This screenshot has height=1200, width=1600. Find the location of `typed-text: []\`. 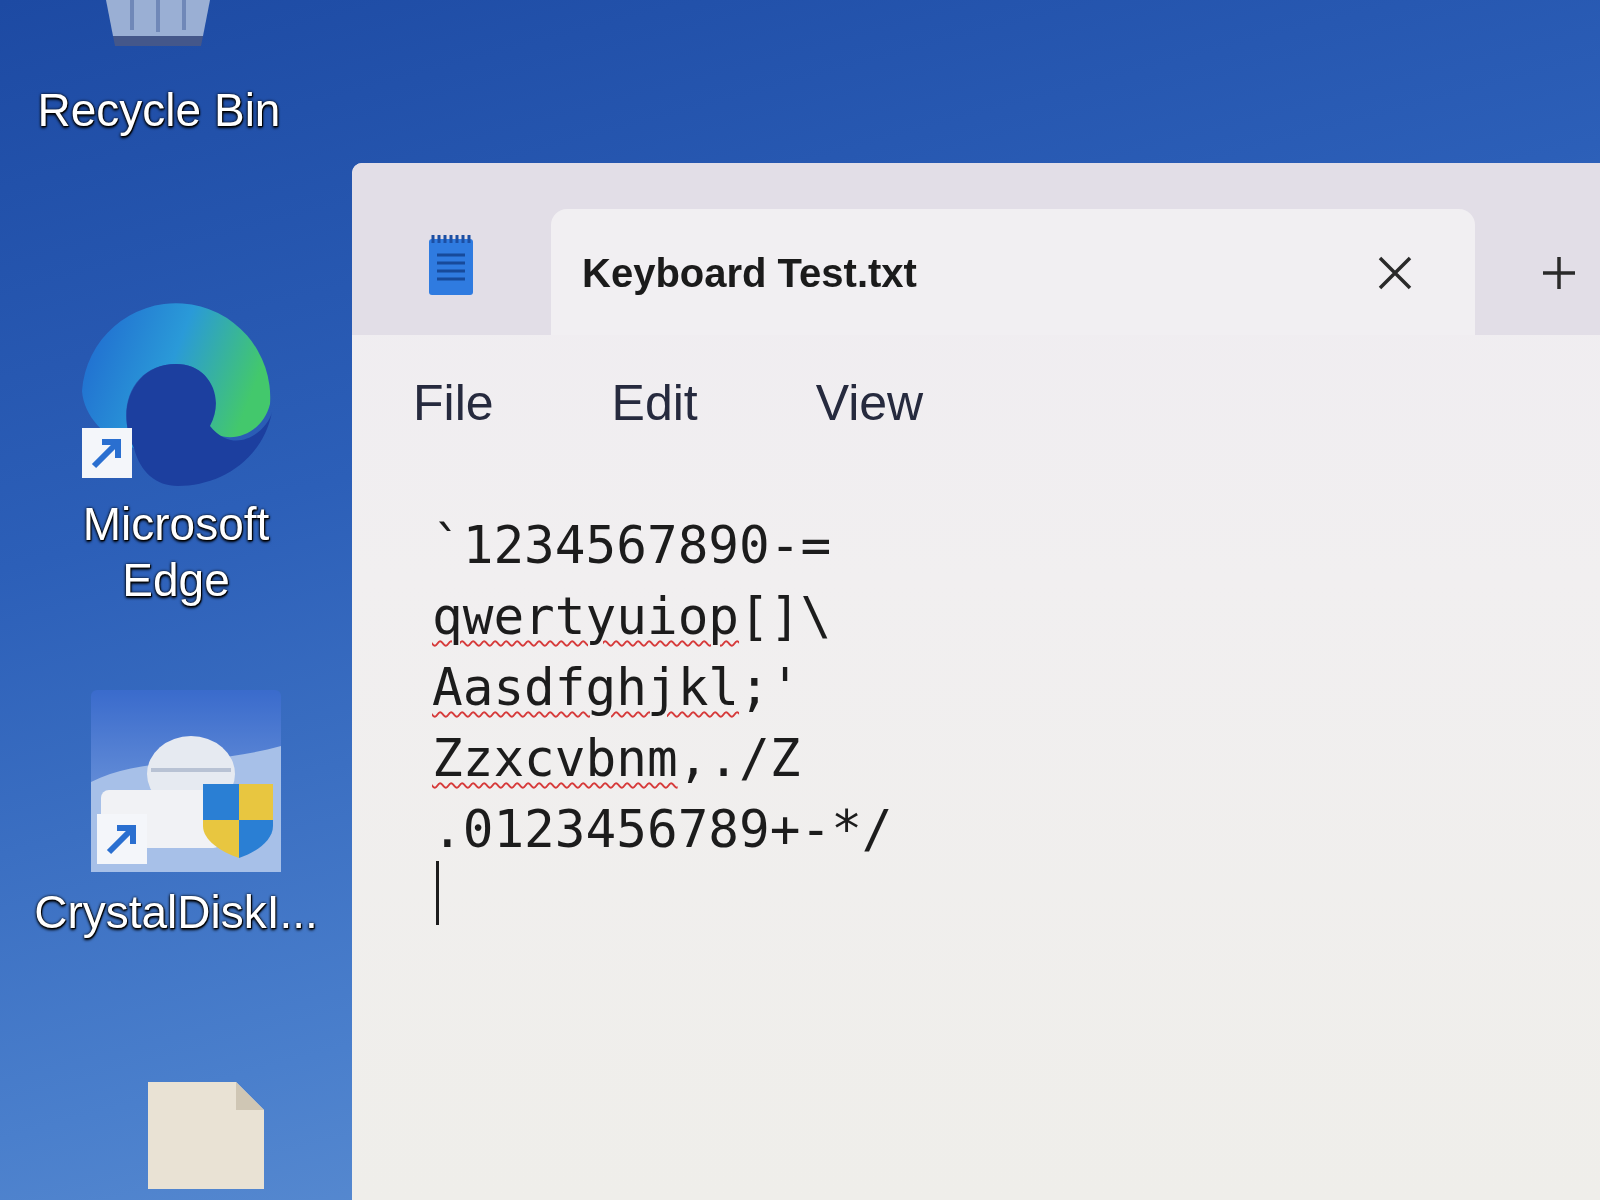

typed-text: []\ is located at coordinates (785, 616).